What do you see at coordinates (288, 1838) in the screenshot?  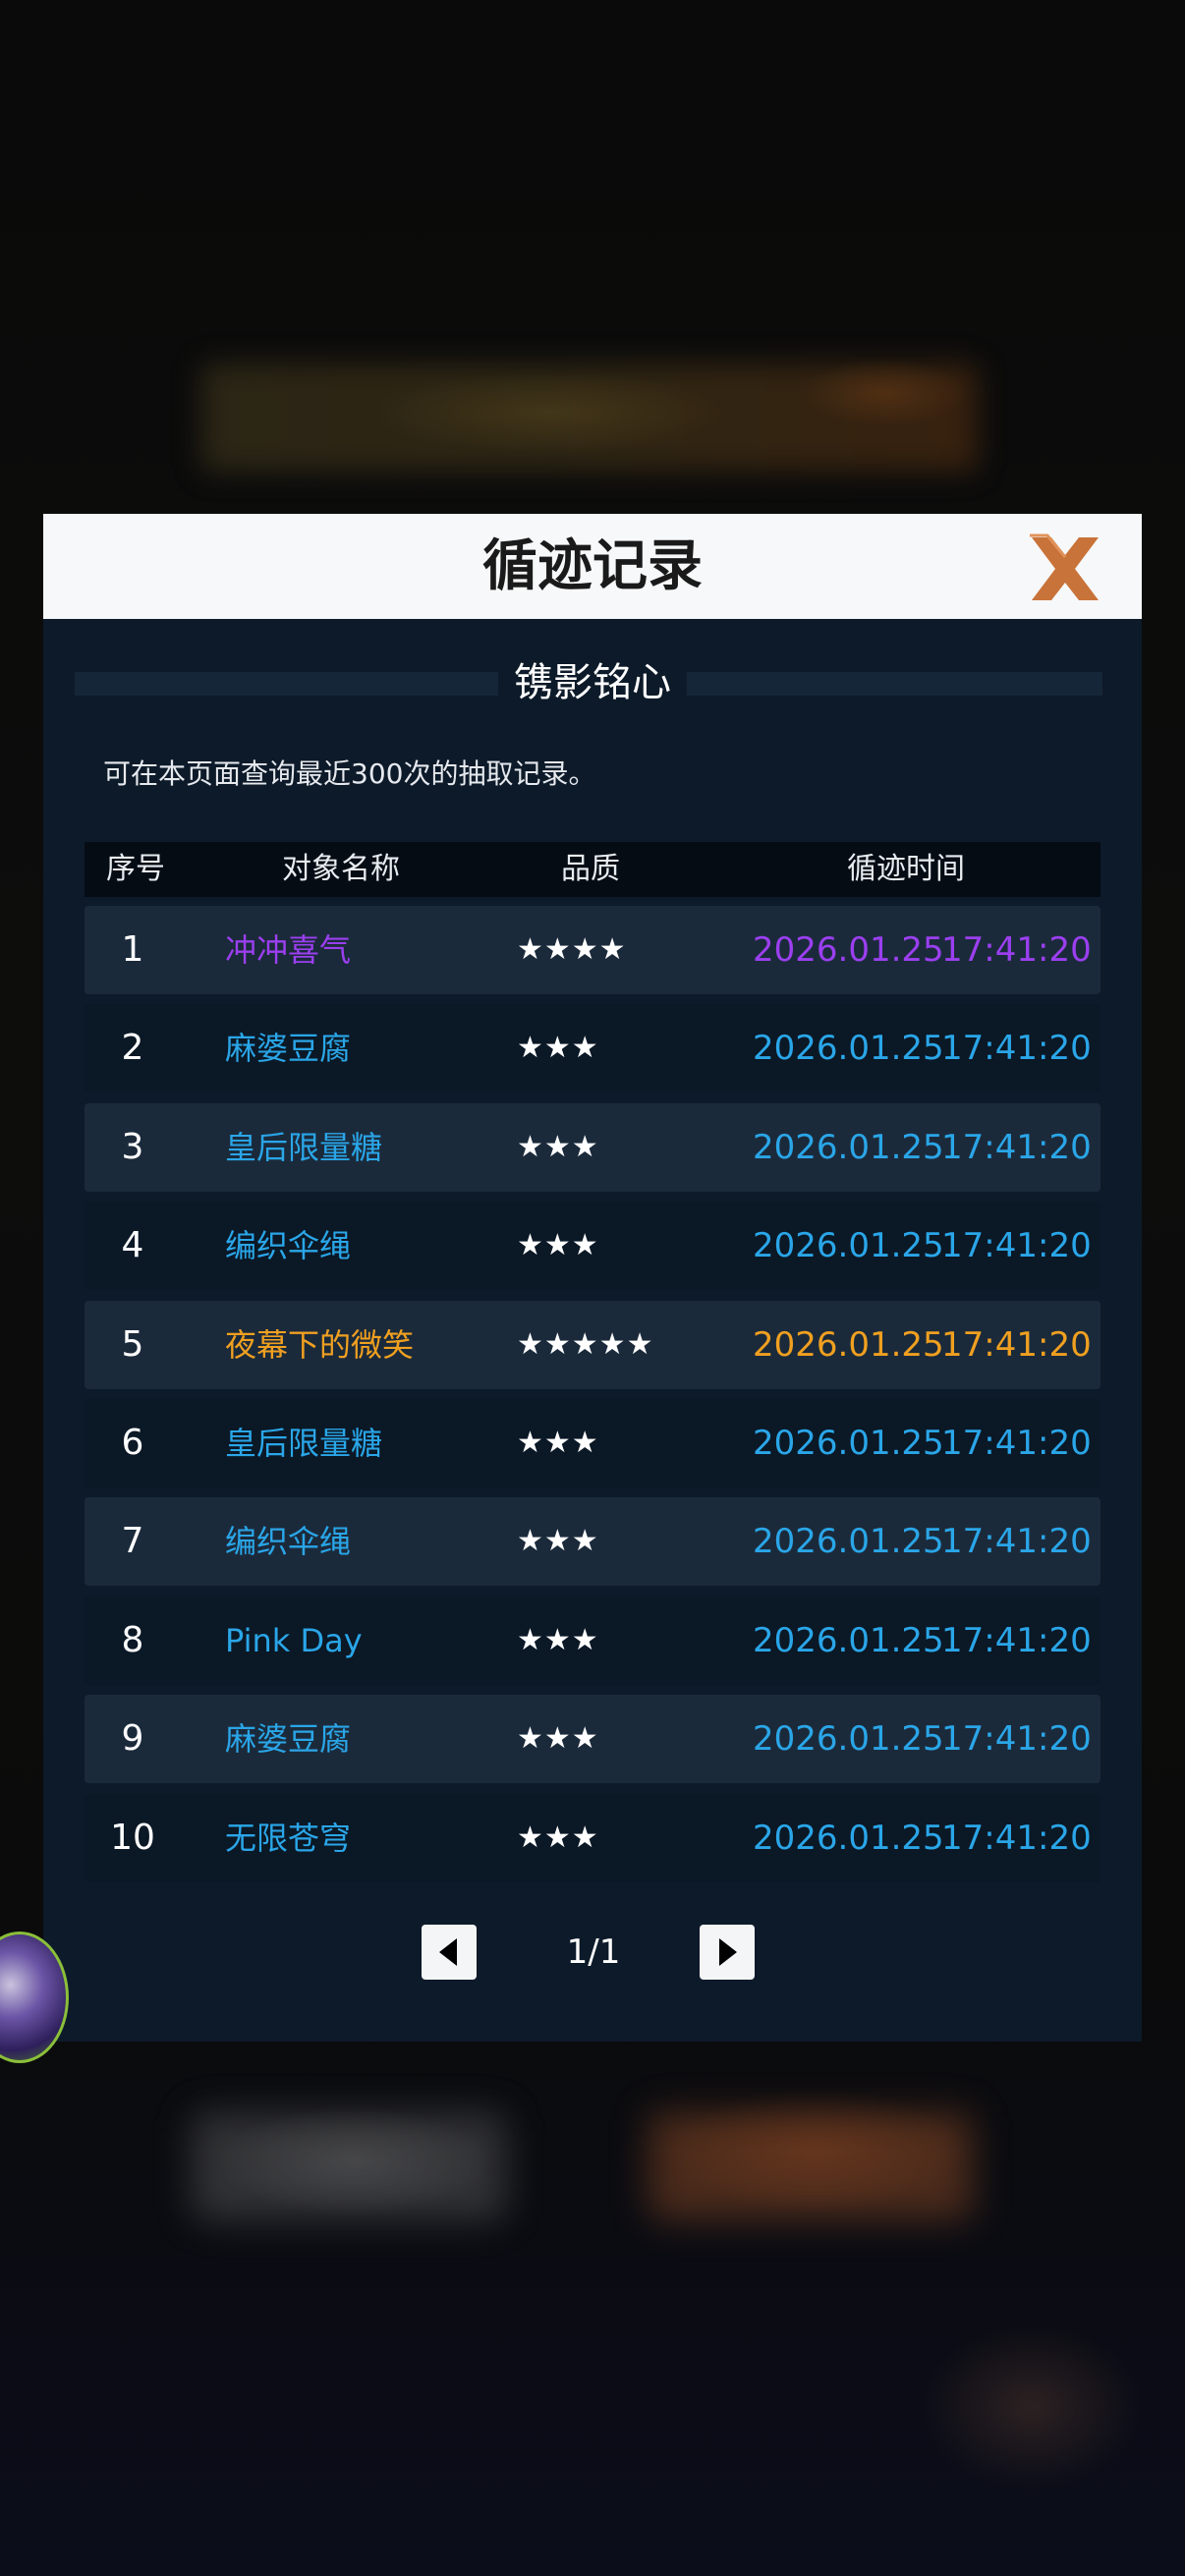 I see `row-item-name: 无限苍穹` at bounding box center [288, 1838].